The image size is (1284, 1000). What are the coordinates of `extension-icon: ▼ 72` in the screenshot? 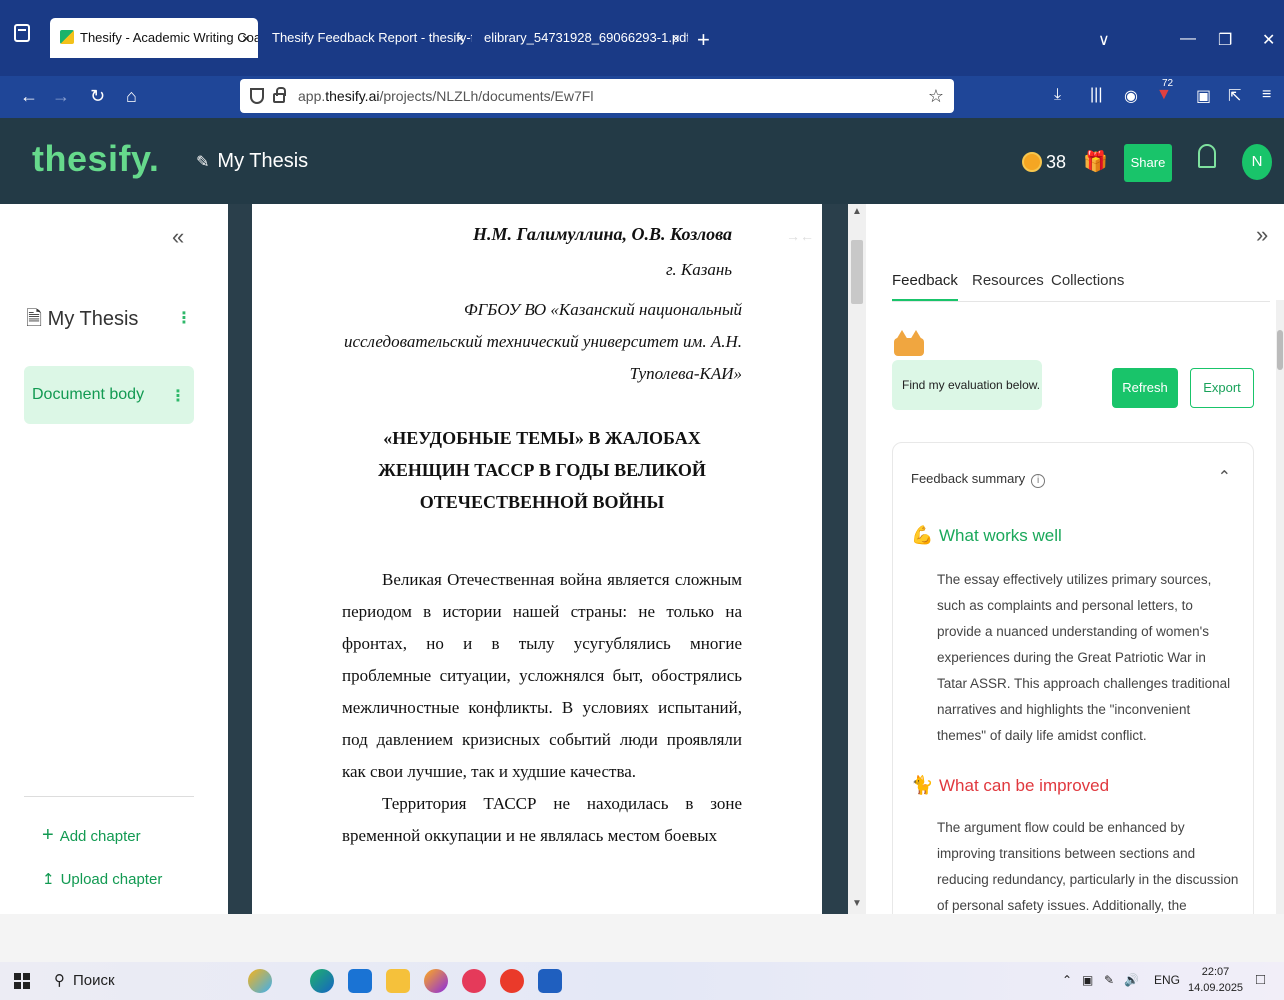 It's located at (1164, 91).